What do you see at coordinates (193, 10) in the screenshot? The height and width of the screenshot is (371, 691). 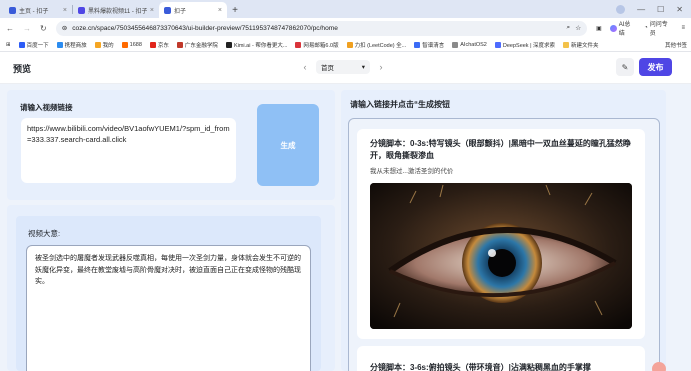 I see `browser-tab-active: 扣子 ×` at bounding box center [193, 10].